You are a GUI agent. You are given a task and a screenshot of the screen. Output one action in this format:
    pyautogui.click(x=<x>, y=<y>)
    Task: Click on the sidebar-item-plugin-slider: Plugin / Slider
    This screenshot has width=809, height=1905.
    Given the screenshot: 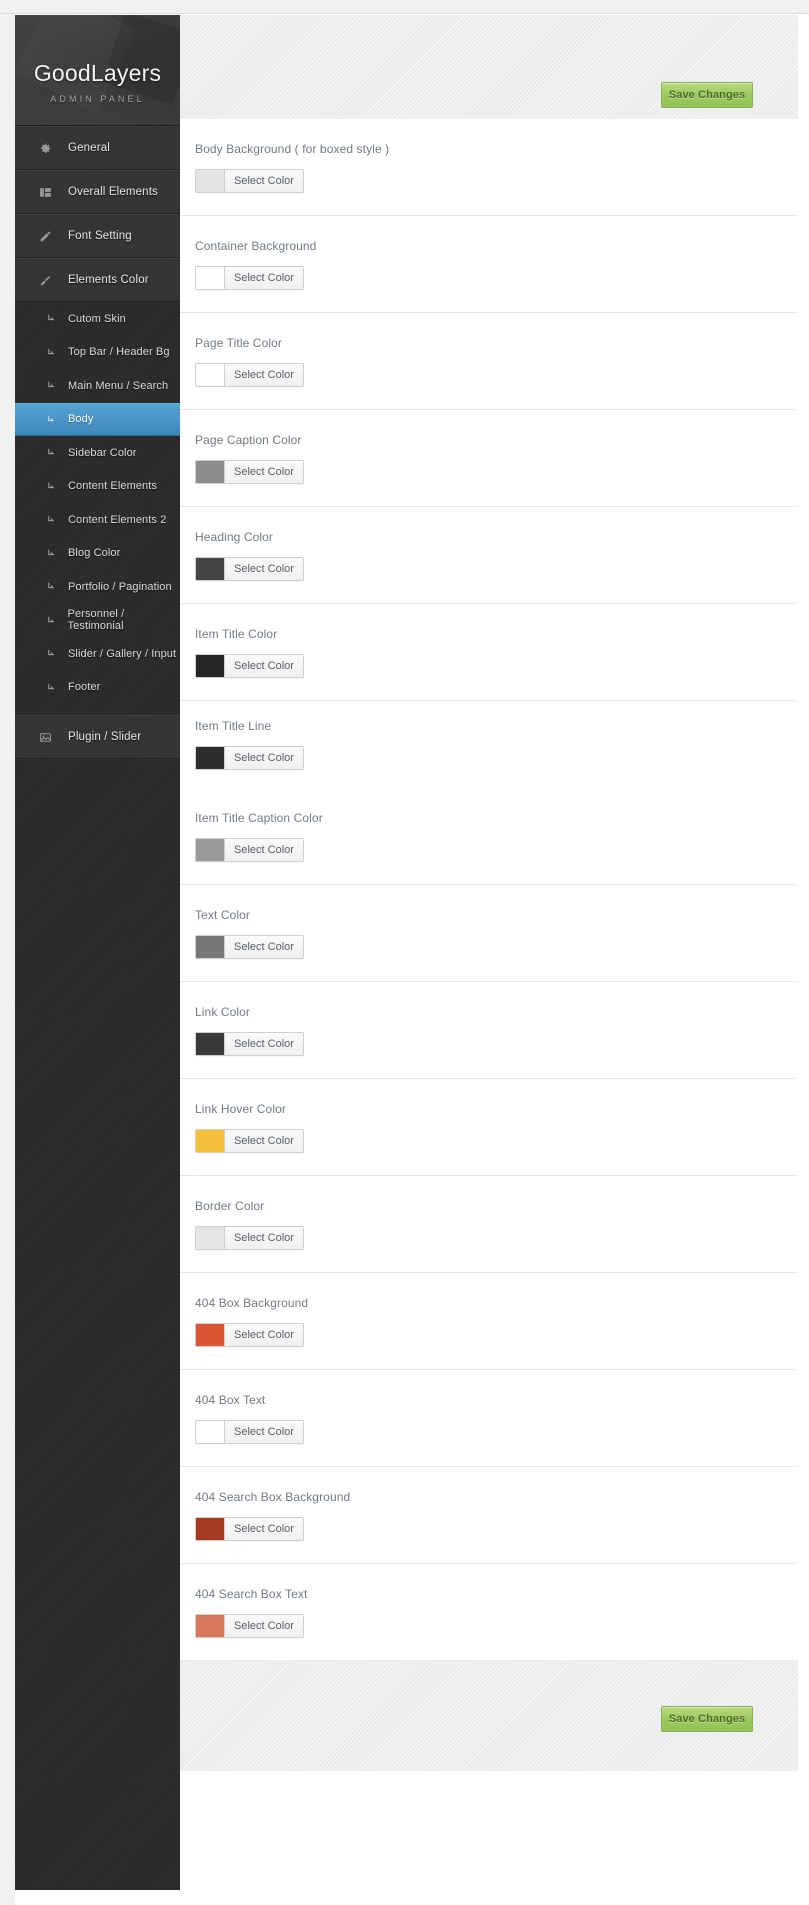 What is the action you would take?
    pyautogui.click(x=97, y=737)
    